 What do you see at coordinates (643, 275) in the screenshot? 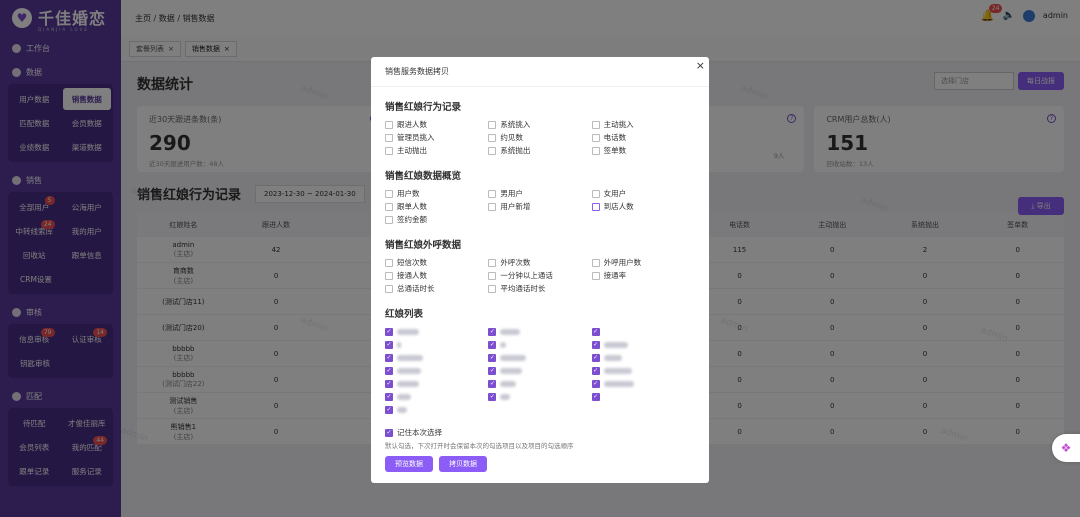
I see `field-checkbox: 接通率` at bounding box center [643, 275].